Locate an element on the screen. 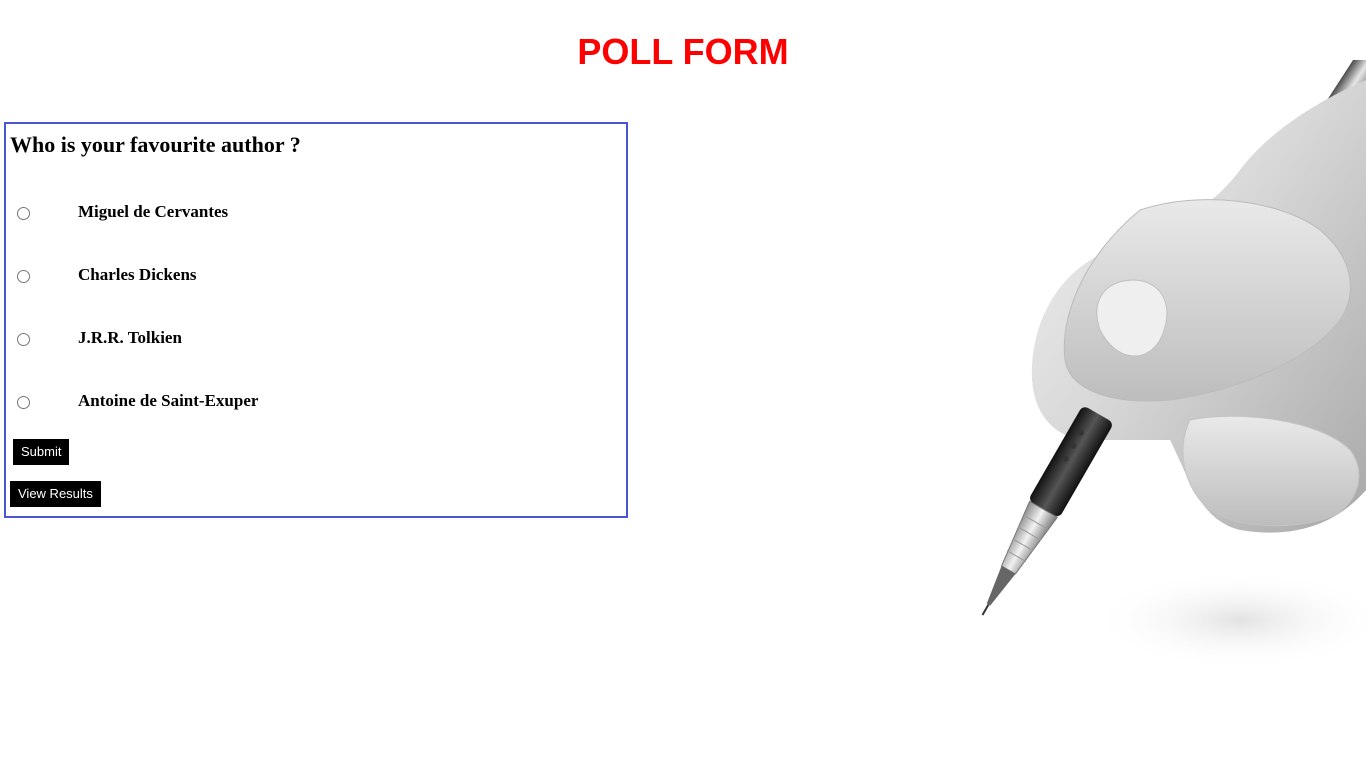 The height and width of the screenshot is (768, 1366). poll-option: Antoine de Saint-Exuper is located at coordinates (306, 403).